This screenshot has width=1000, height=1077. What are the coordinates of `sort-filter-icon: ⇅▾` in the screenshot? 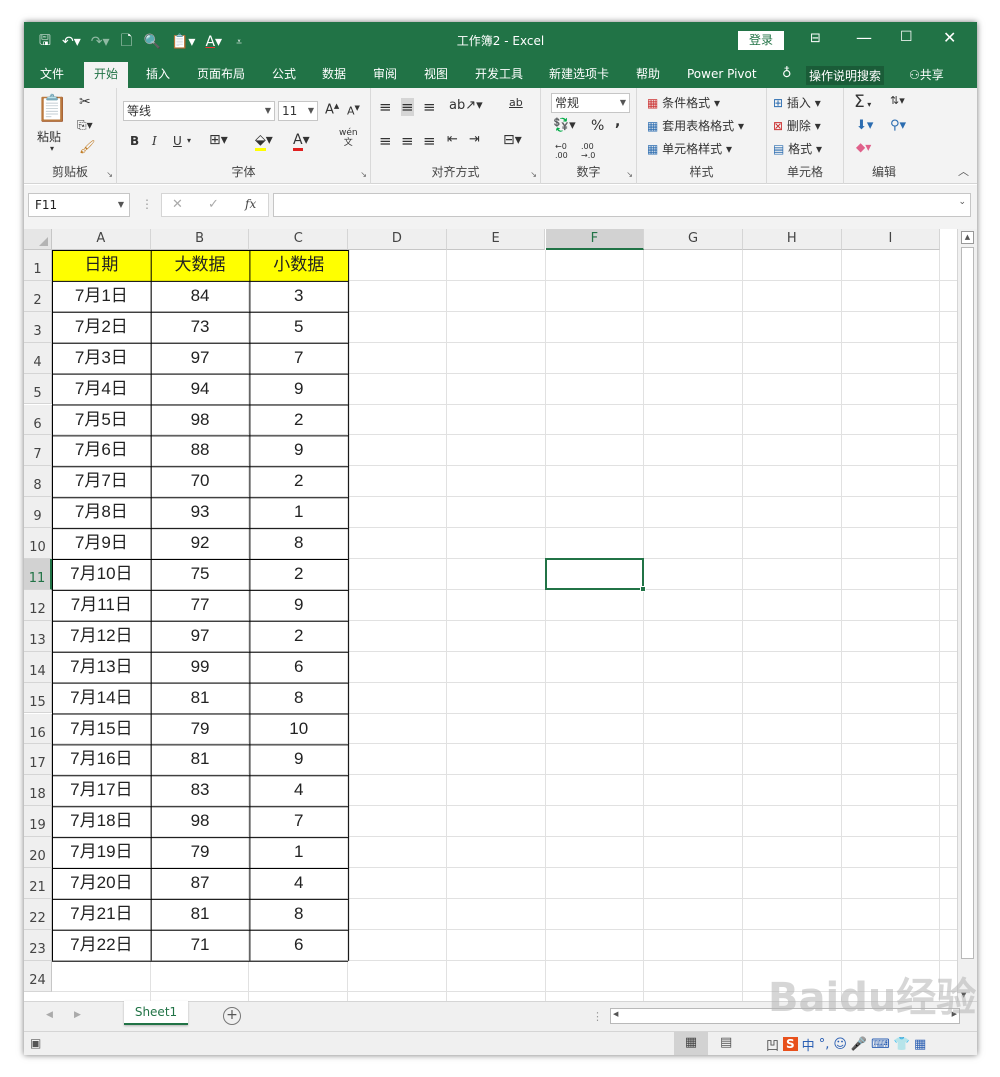 It's located at (897, 100).